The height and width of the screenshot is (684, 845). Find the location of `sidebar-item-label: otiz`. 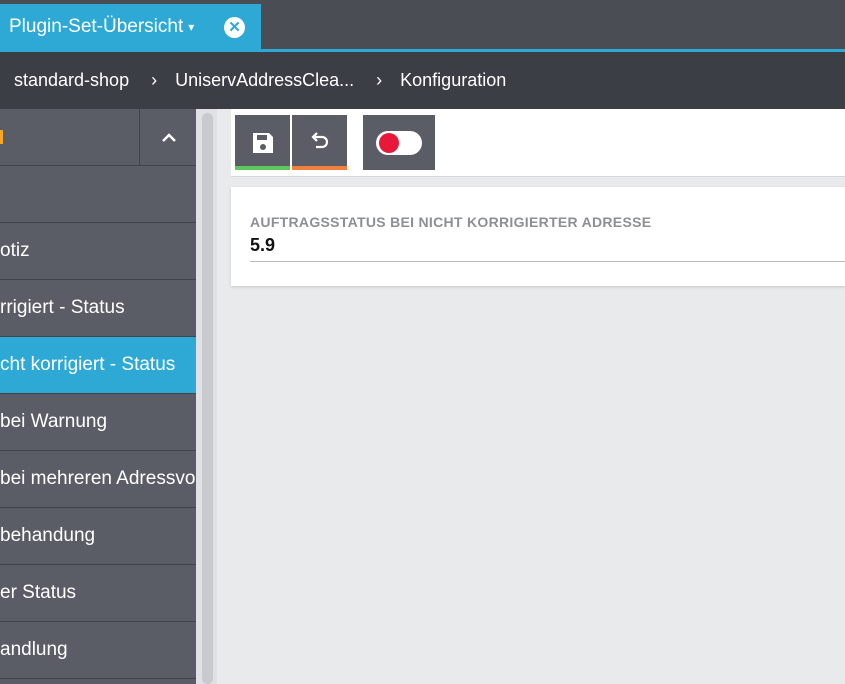

sidebar-item-label: otiz is located at coordinates (15, 250).